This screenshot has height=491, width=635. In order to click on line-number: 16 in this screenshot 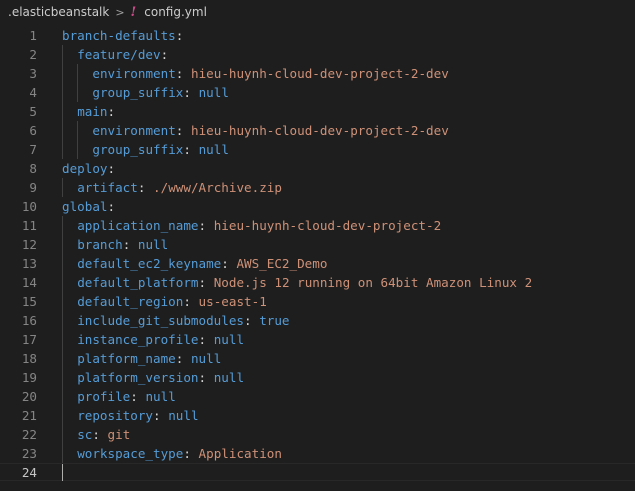, I will do `click(29, 320)`.